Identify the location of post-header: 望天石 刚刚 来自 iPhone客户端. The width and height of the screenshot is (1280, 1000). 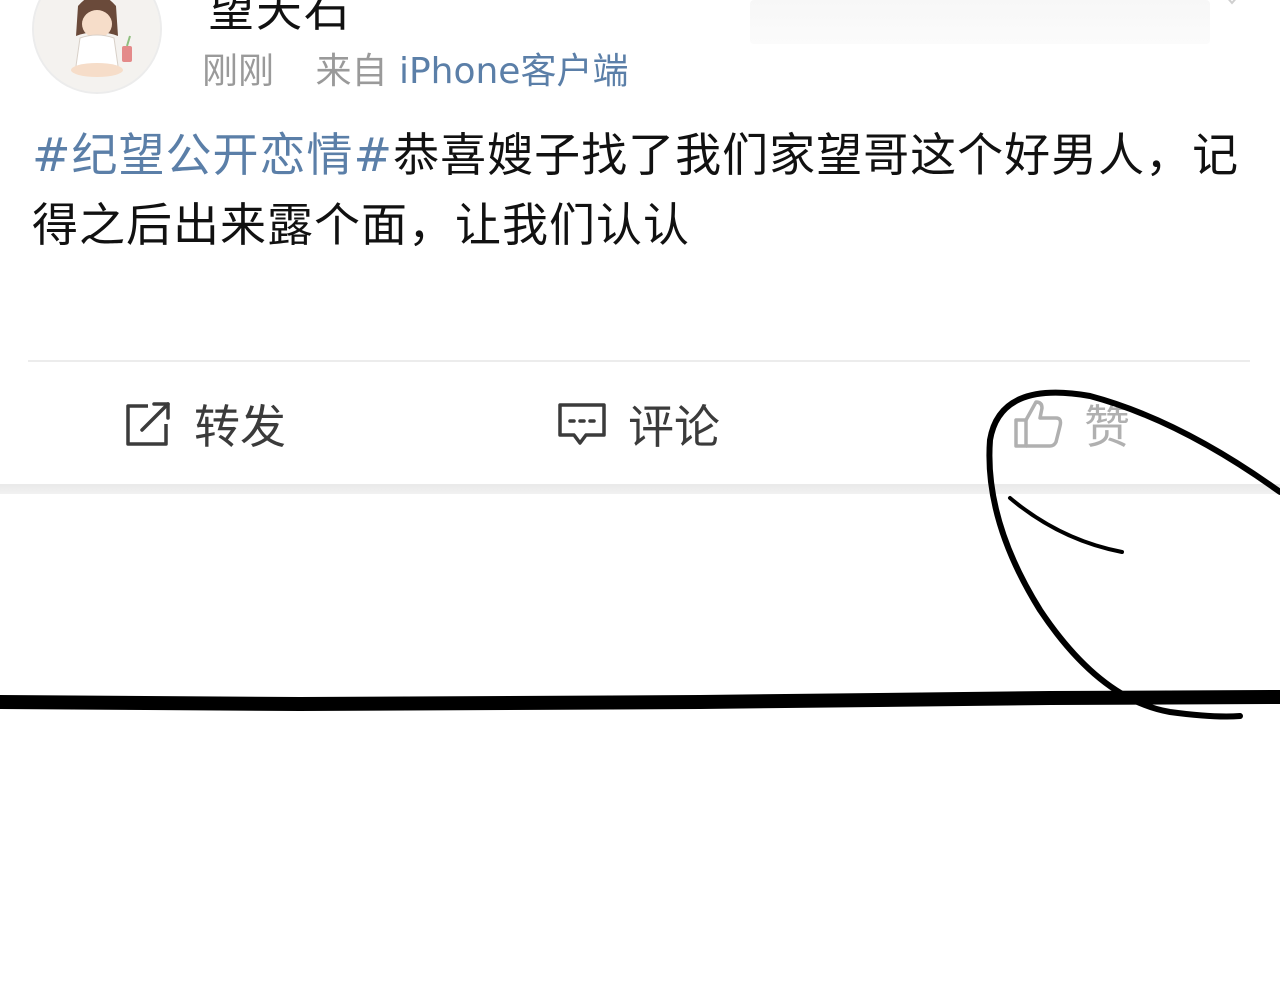
(640, 50).